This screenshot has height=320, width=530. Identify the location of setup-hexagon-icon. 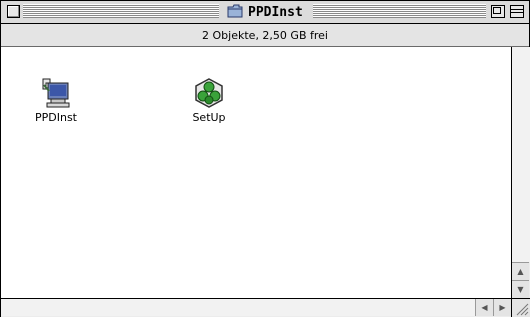
(209, 93).